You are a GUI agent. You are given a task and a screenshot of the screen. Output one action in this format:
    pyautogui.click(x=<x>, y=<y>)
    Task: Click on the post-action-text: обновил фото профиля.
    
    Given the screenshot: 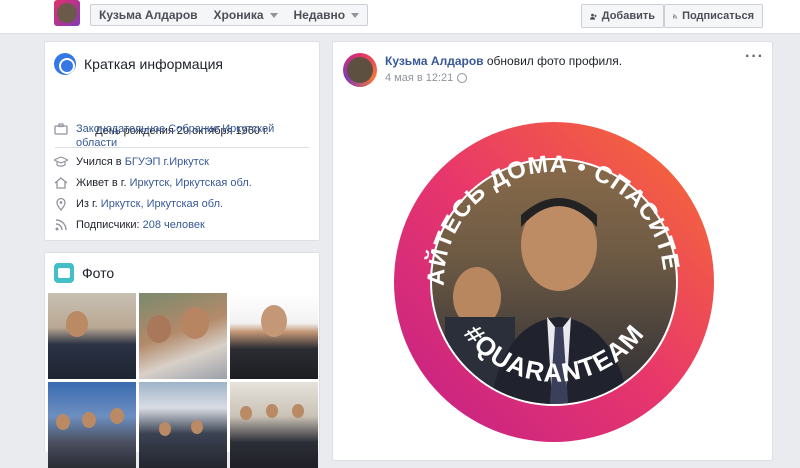 What is the action you would take?
    pyautogui.click(x=553, y=61)
    